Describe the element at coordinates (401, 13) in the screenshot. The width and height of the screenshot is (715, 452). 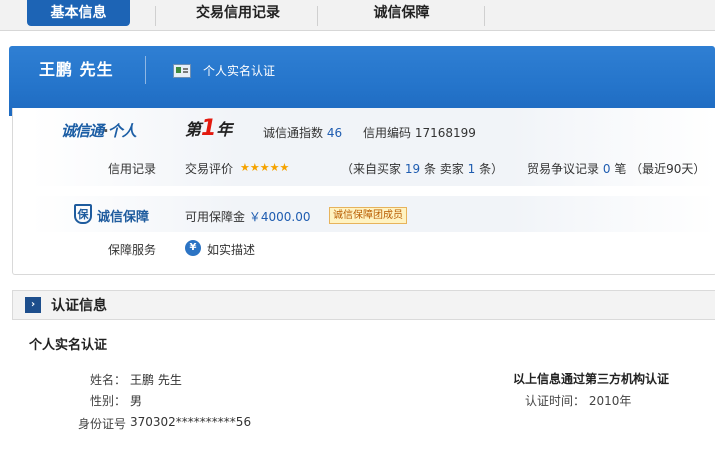
I see `tab-integrity-guarantee: 诚信保障` at that location.